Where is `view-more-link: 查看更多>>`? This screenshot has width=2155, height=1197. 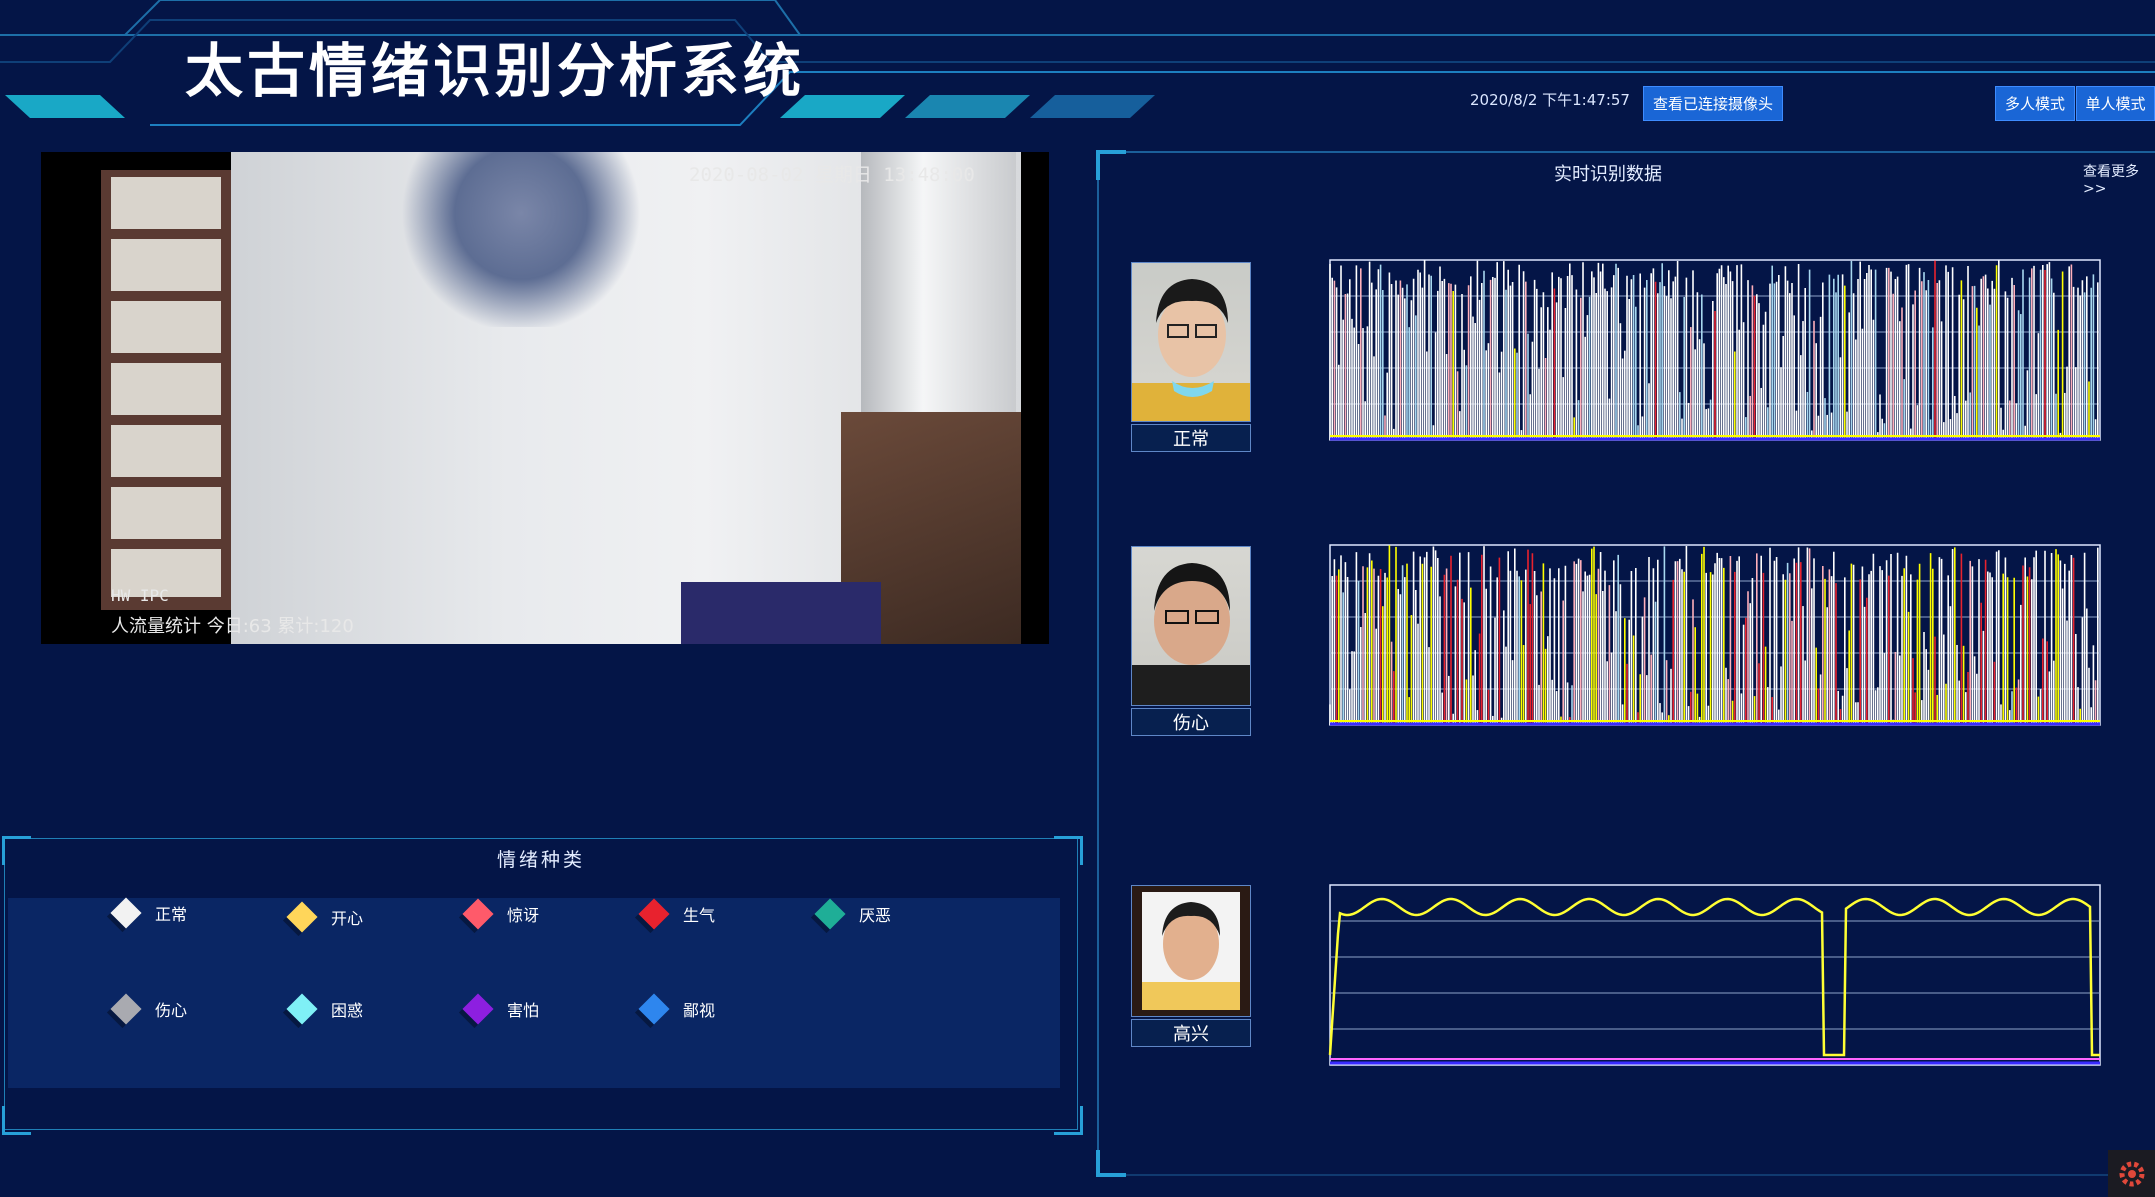 view-more-link: 查看更多>> is located at coordinates (2119, 179).